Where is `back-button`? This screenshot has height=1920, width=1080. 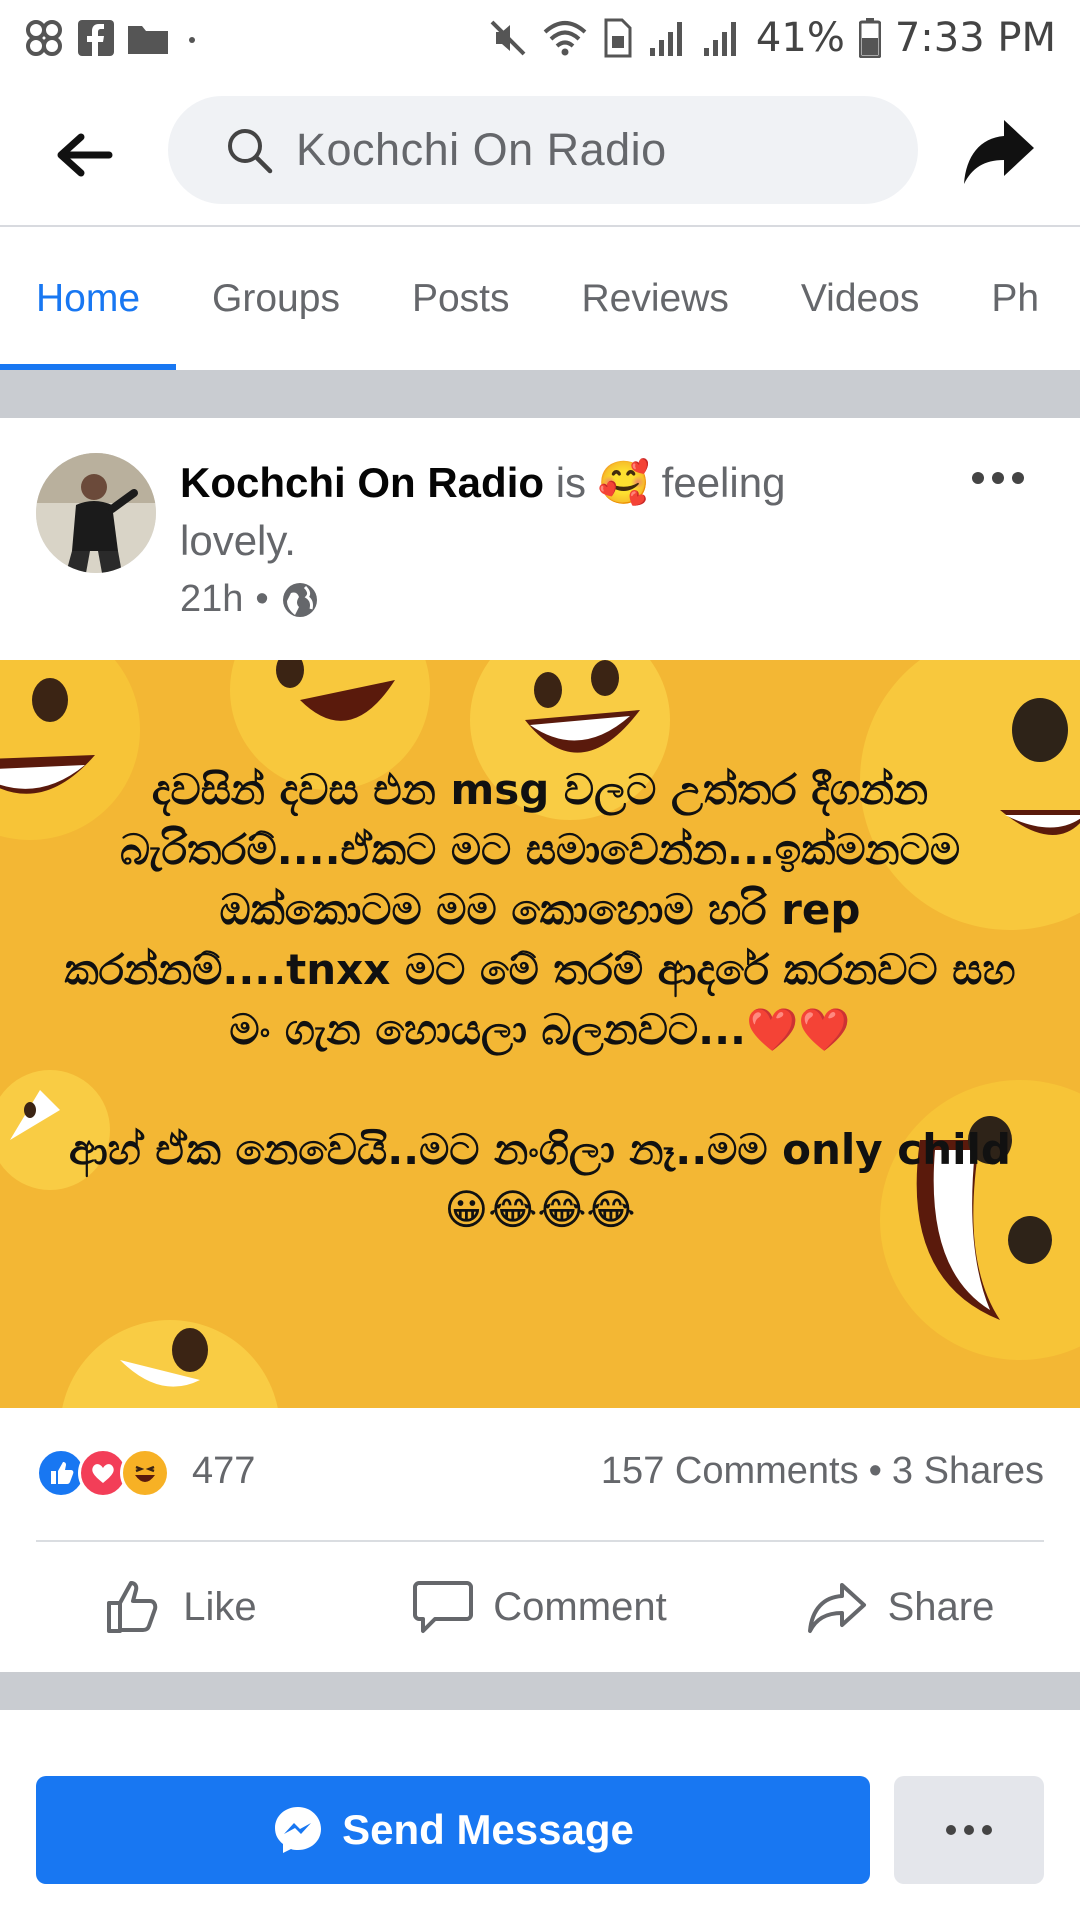 back-button is located at coordinates (85, 155).